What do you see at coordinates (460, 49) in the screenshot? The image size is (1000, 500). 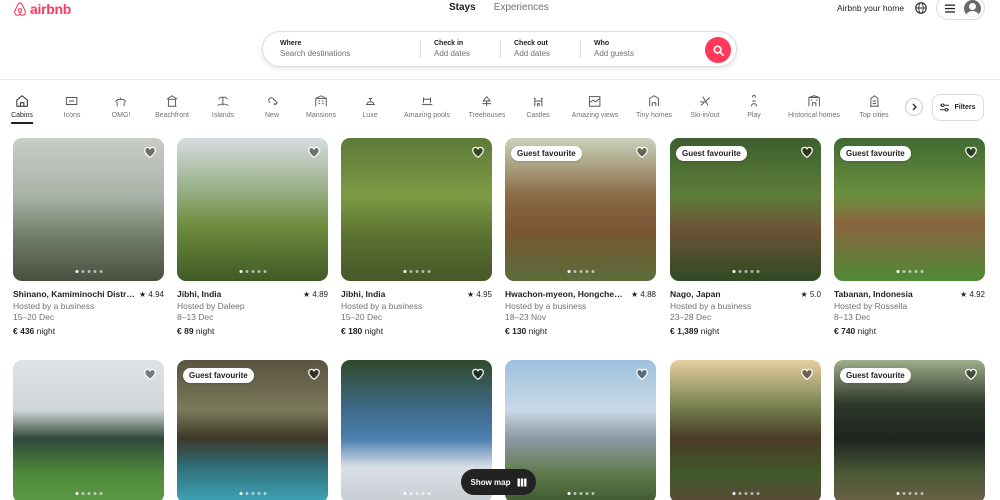 I see `check-in-field: Check in Add dates` at bounding box center [460, 49].